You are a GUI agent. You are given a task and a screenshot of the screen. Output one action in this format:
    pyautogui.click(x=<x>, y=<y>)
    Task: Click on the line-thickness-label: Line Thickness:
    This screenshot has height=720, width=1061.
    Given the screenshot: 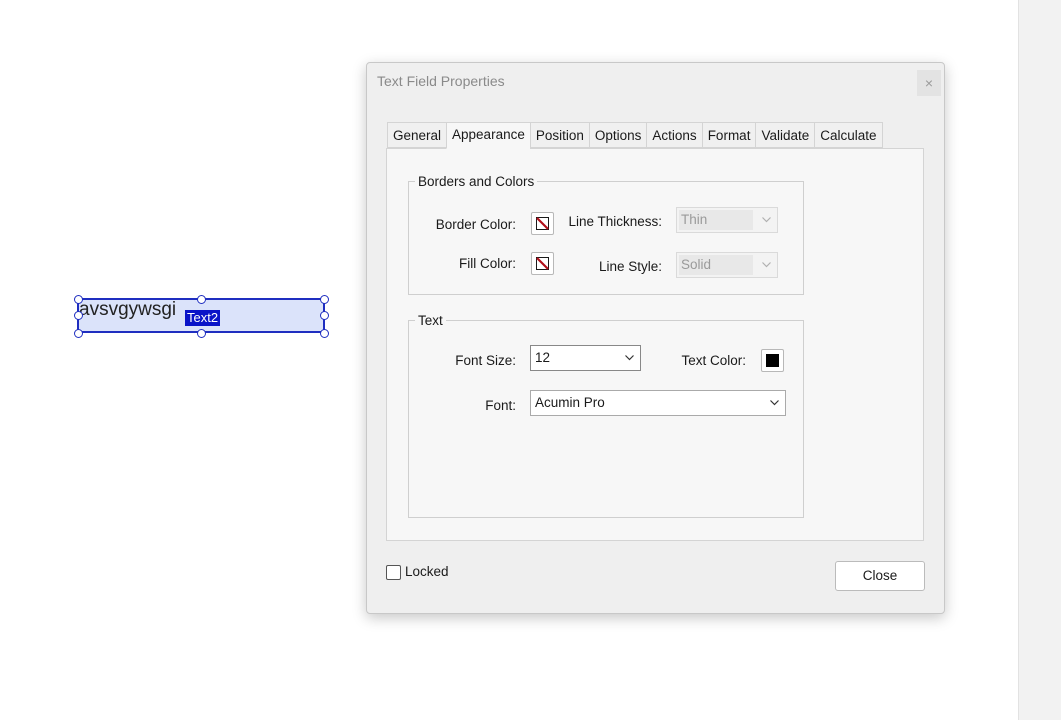 What is the action you would take?
    pyautogui.click(x=615, y=221)
    